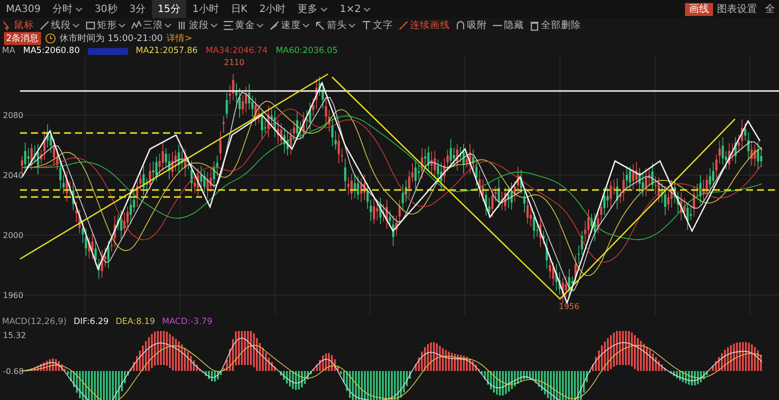  I want to click on low-price-label: 1956, so click(569, 306).